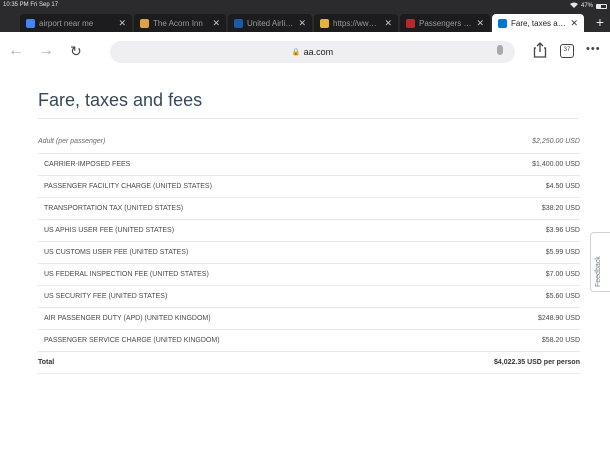 This screenshot has height=450, width=610. Describe the element at coordinates (309, 165) in the screenshot. I see `table-row: CARRIER-IMPOSED FEES $1,400.00 USD` at that location.